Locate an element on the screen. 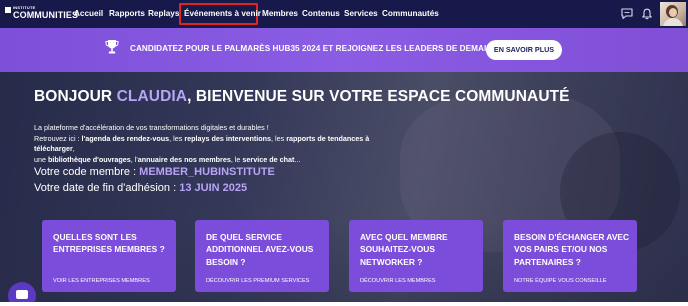  user-name: CLAUDIA is located at coordinates (152, 96).